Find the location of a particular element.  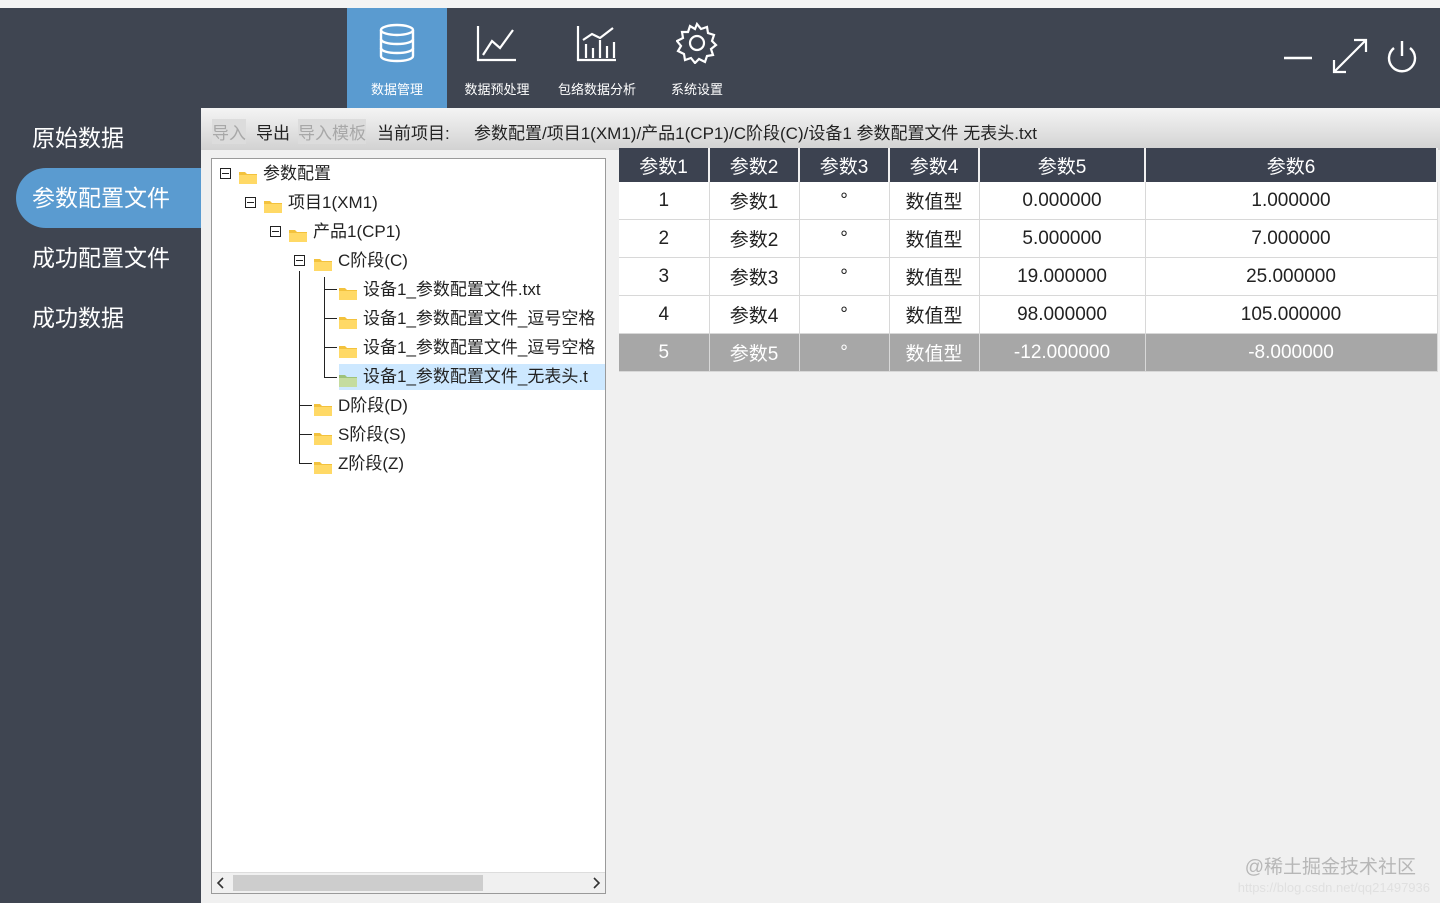

table-cell: 4 is located at coordinates (664, 314).